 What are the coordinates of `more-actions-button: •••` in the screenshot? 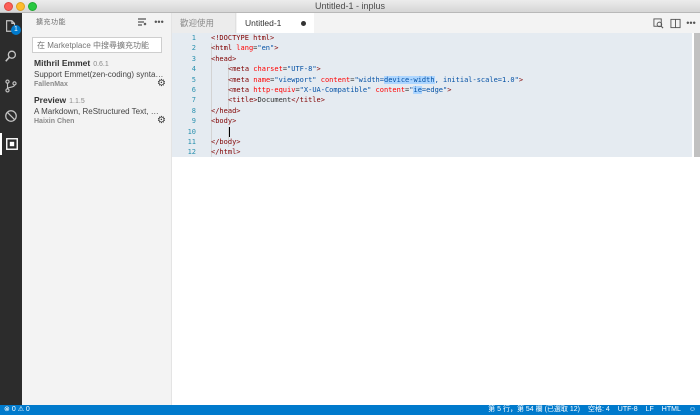 It's located at (159, 22).